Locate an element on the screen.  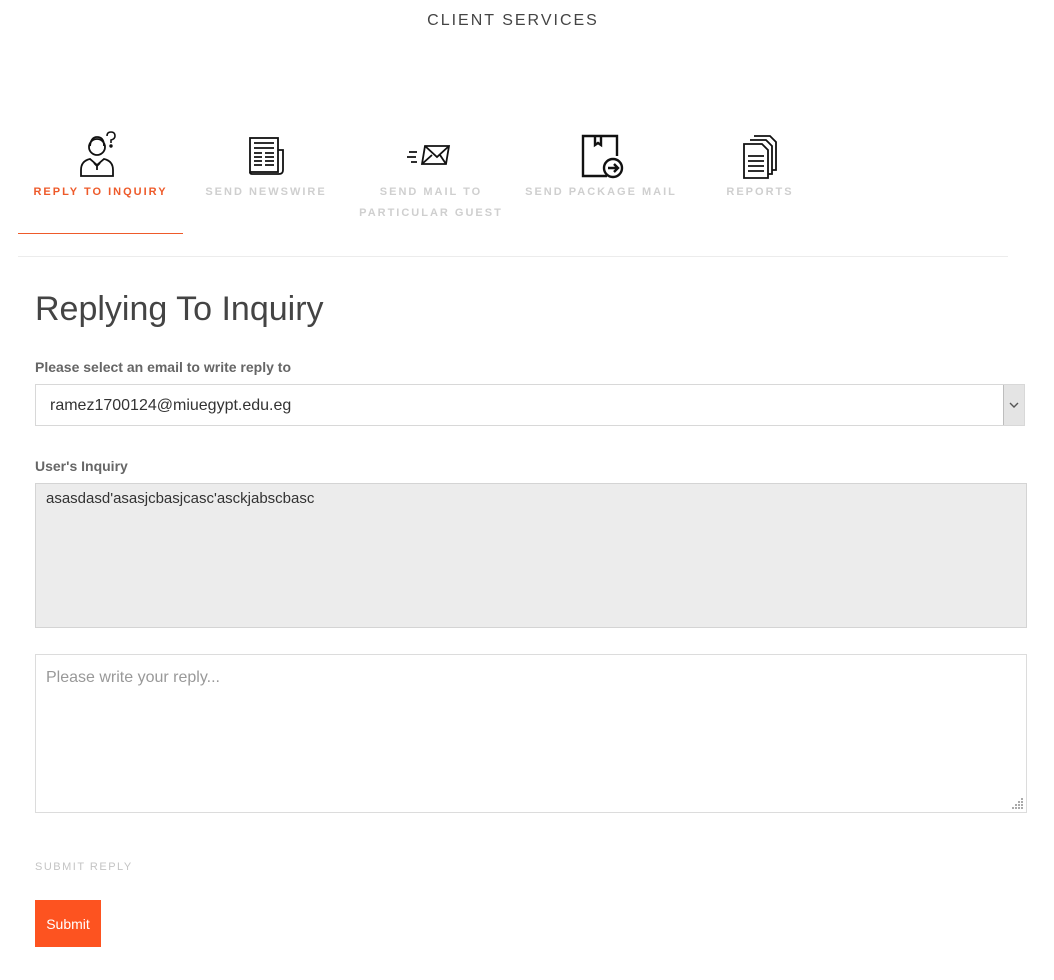
tab-label: REPLY TO INQUIRY is located at coordinates (100, 192).